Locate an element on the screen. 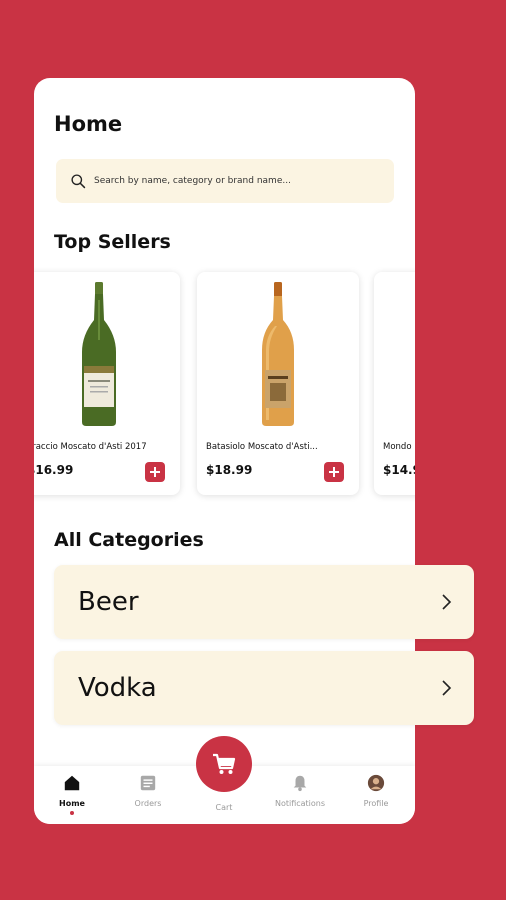 This screenshot has height=900, width=506. page-title: Home is located at coordinates (88, 124).